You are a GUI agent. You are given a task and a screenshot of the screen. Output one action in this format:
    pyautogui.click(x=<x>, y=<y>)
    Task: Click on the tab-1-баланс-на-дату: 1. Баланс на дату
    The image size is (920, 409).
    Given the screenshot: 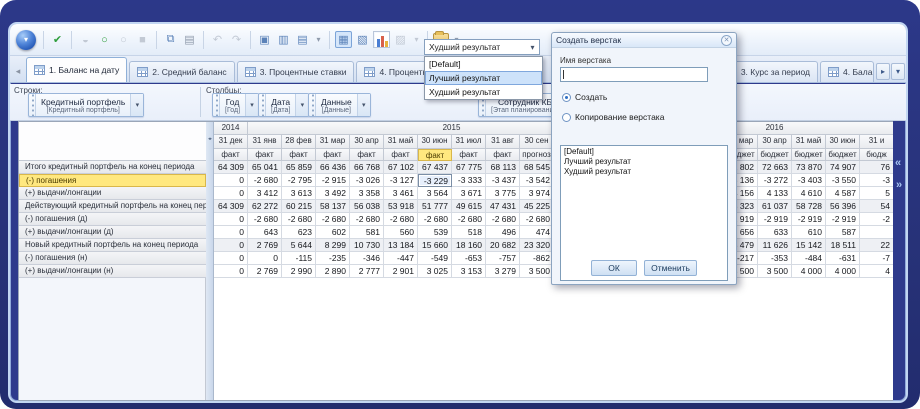 What is the action you would take?
    pyautogui.click(x=77, y=69)
    